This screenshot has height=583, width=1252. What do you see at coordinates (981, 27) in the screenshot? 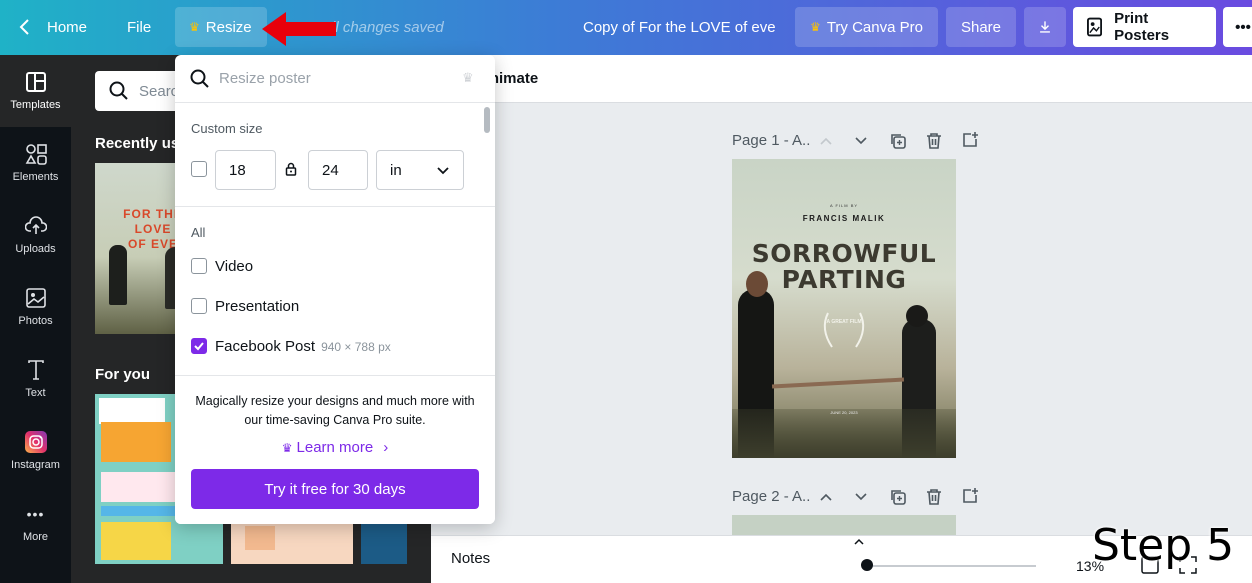
I see `share-button: Share` at bounding box center [981, 27].